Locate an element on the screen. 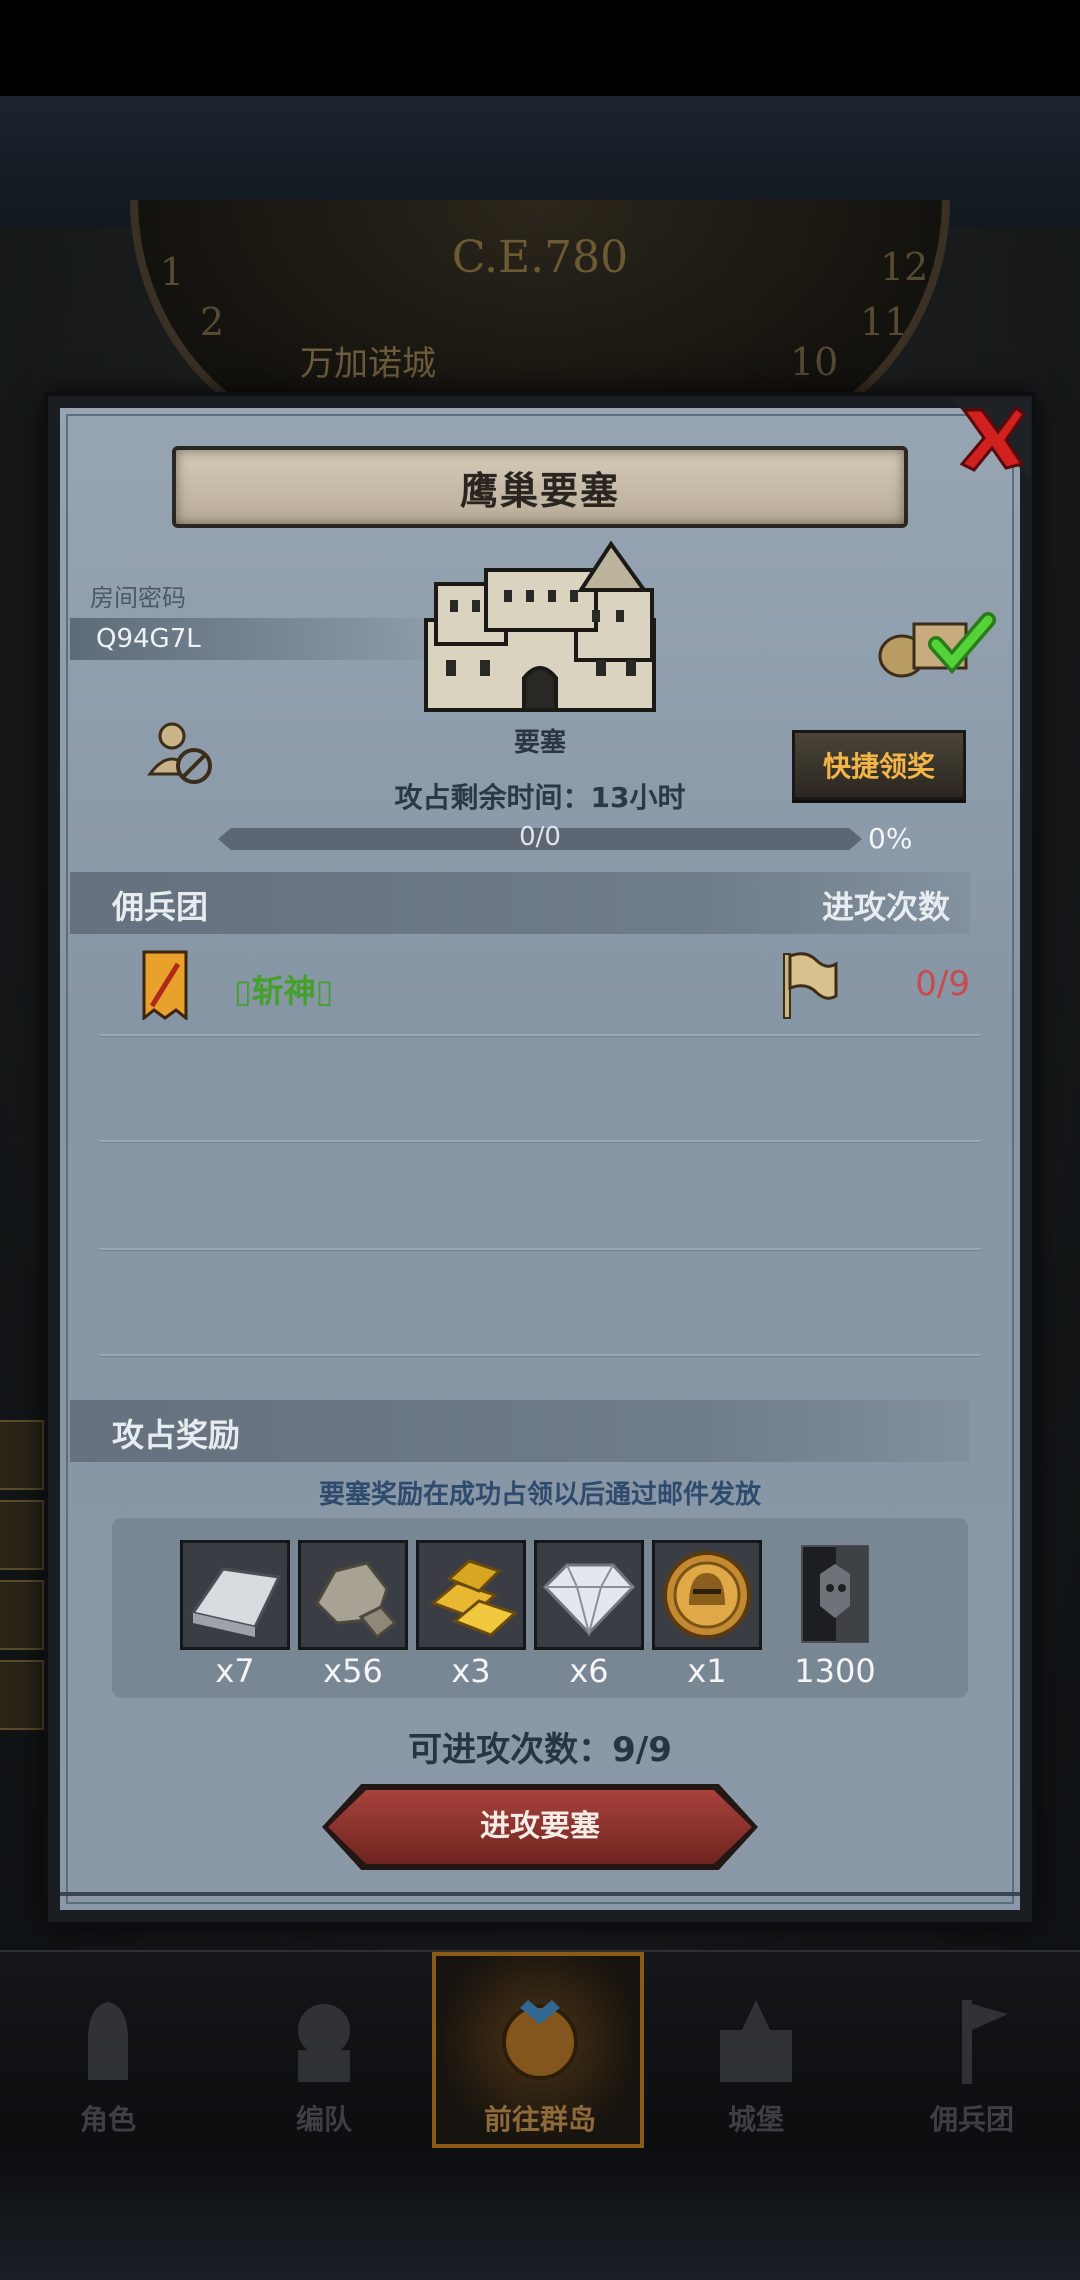  reward-qty: 1300 is located at coordinates (835, 1671).